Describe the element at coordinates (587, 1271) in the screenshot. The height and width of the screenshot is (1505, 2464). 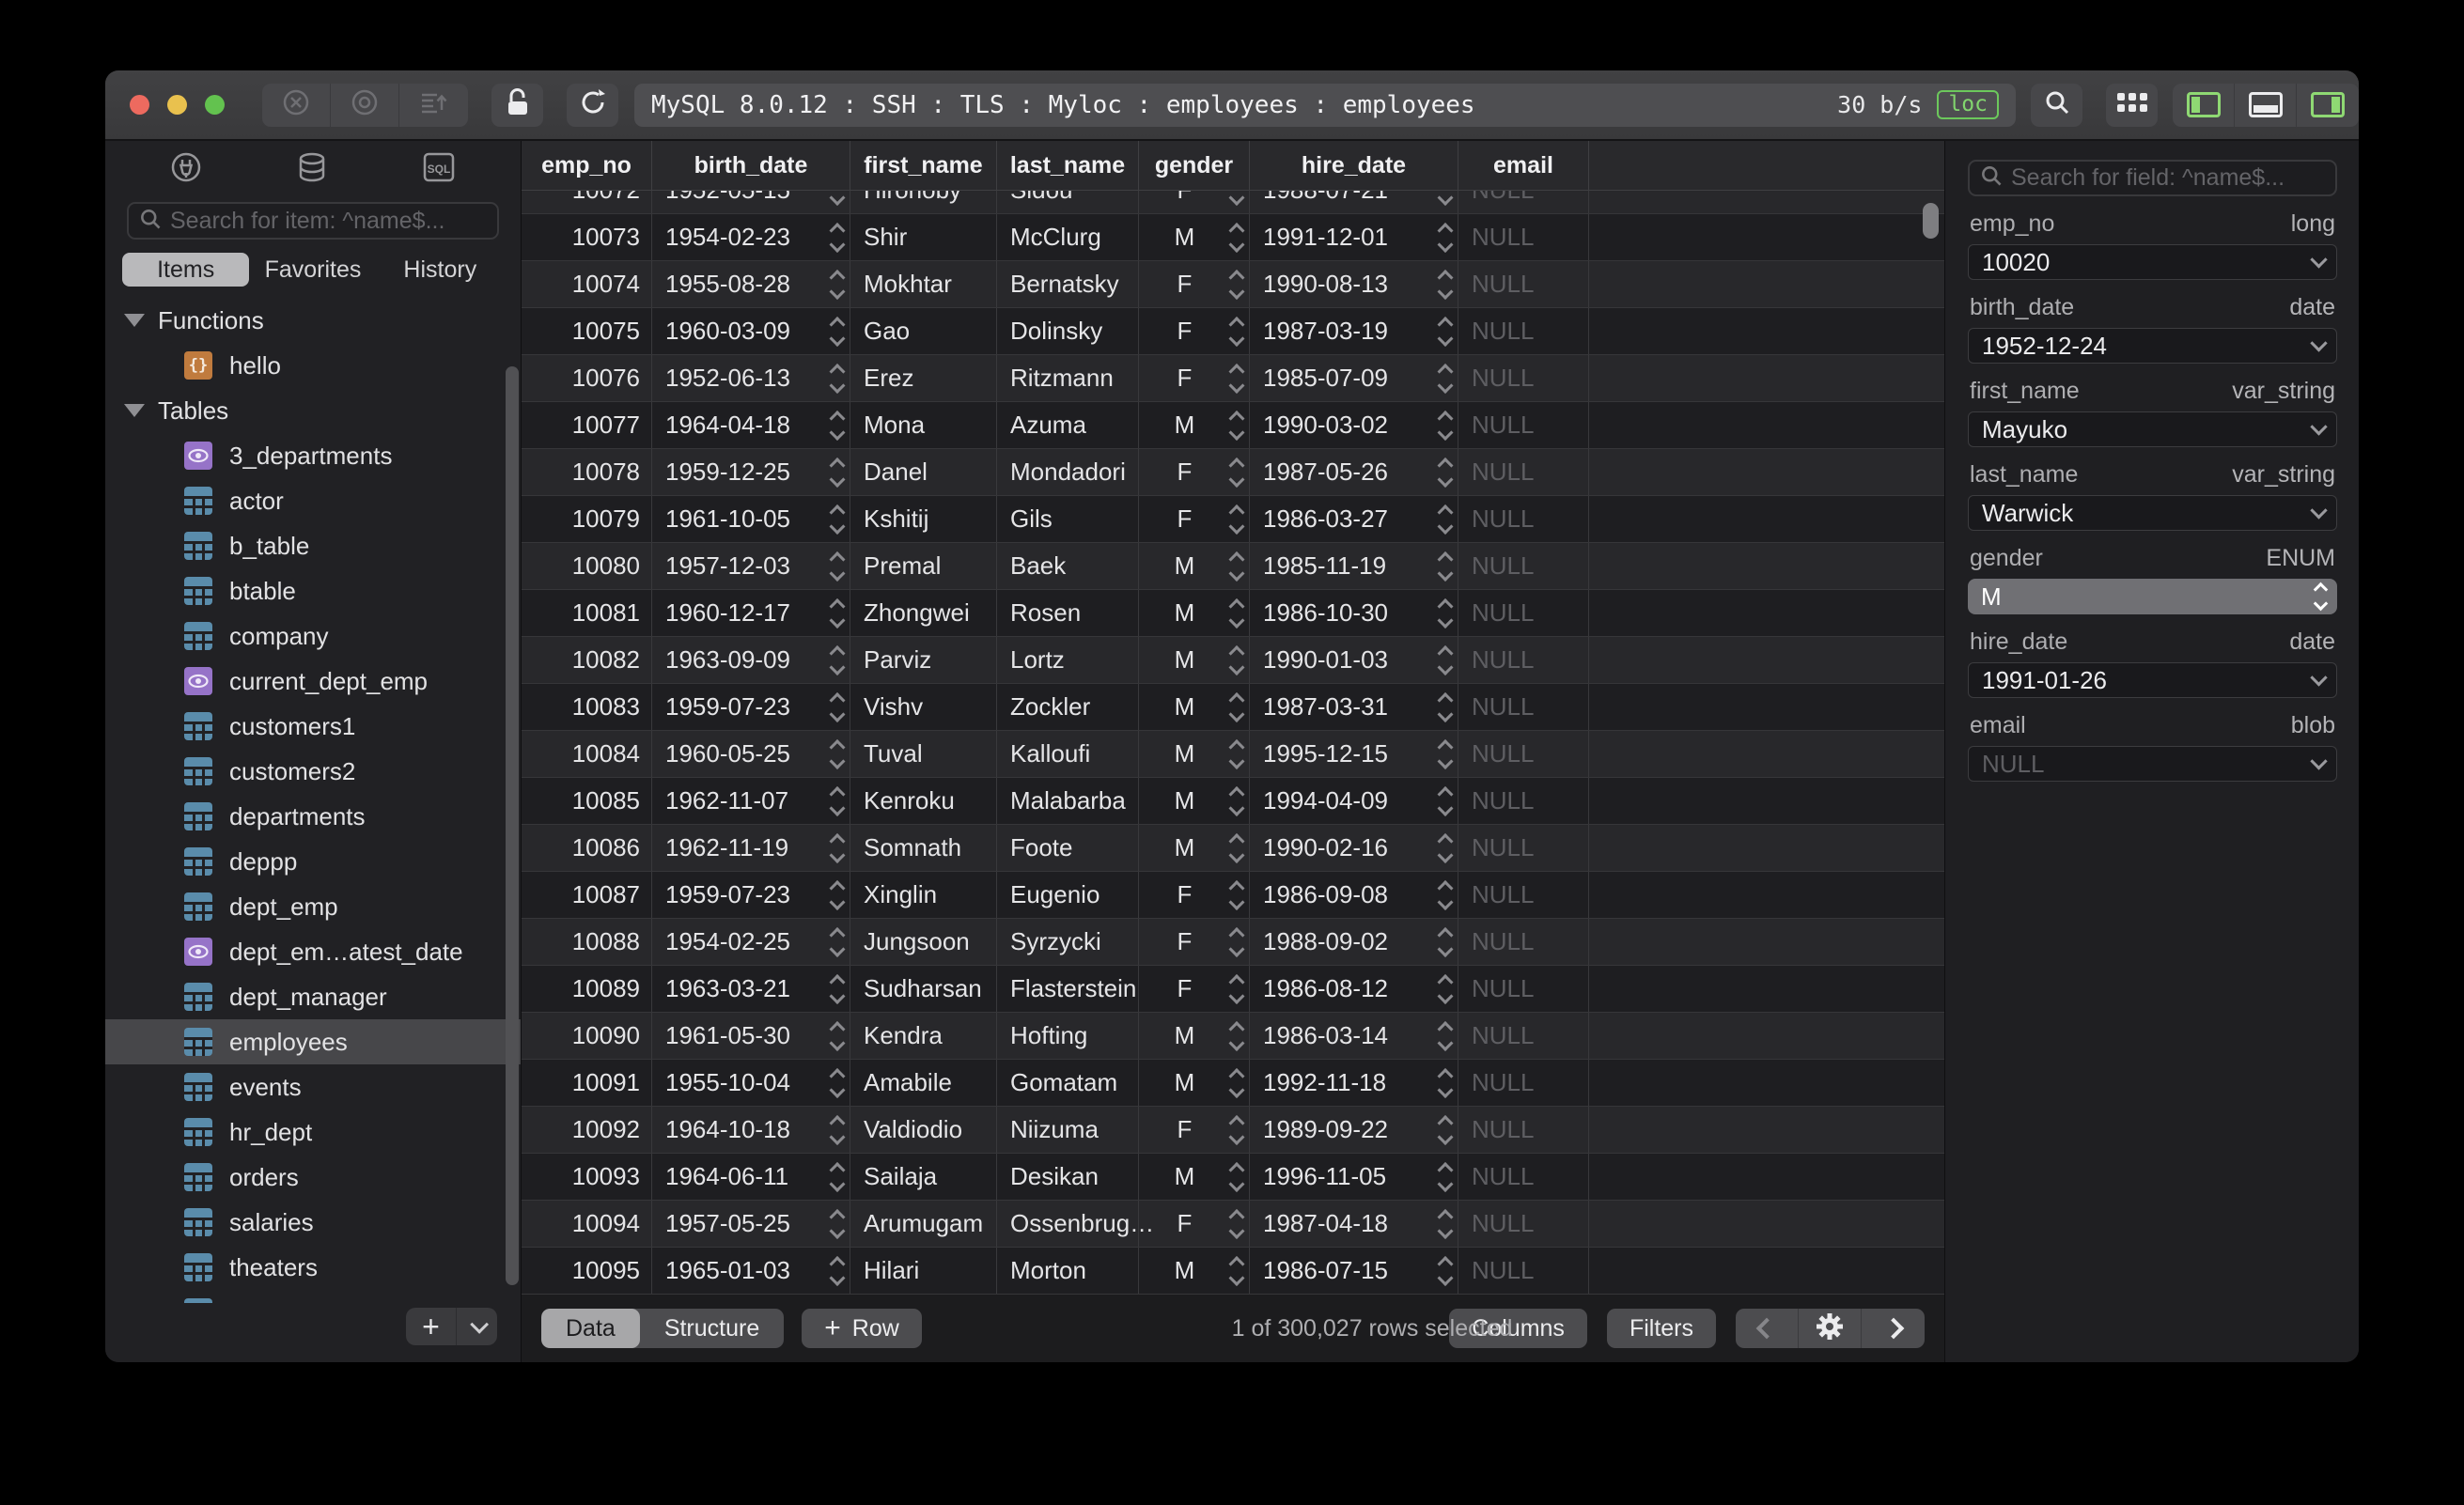
I see `cell-emp_no: 10095` at that location.